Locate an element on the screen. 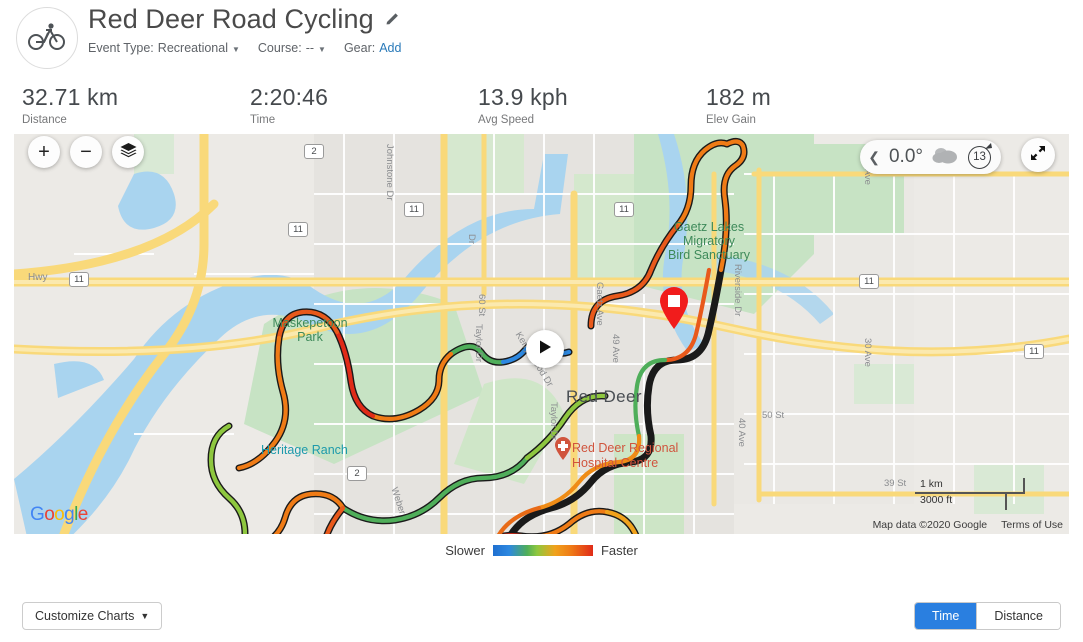 Image resolution: width=1083 pixels, height=642 pixels. tab-distance: Distance is located at coordinates (1018, 616).